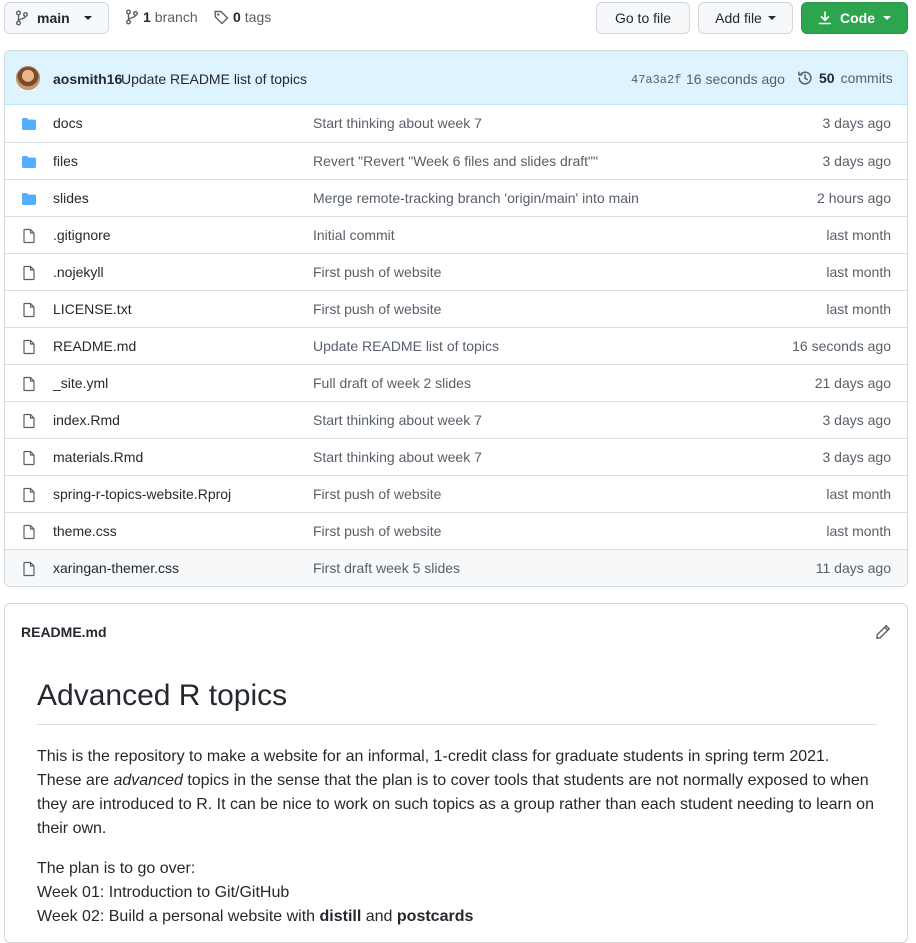  What do you see at coordinates (857, 18) in the screenshot?
I see `code-label: Code` at bounding box center [857, 18].